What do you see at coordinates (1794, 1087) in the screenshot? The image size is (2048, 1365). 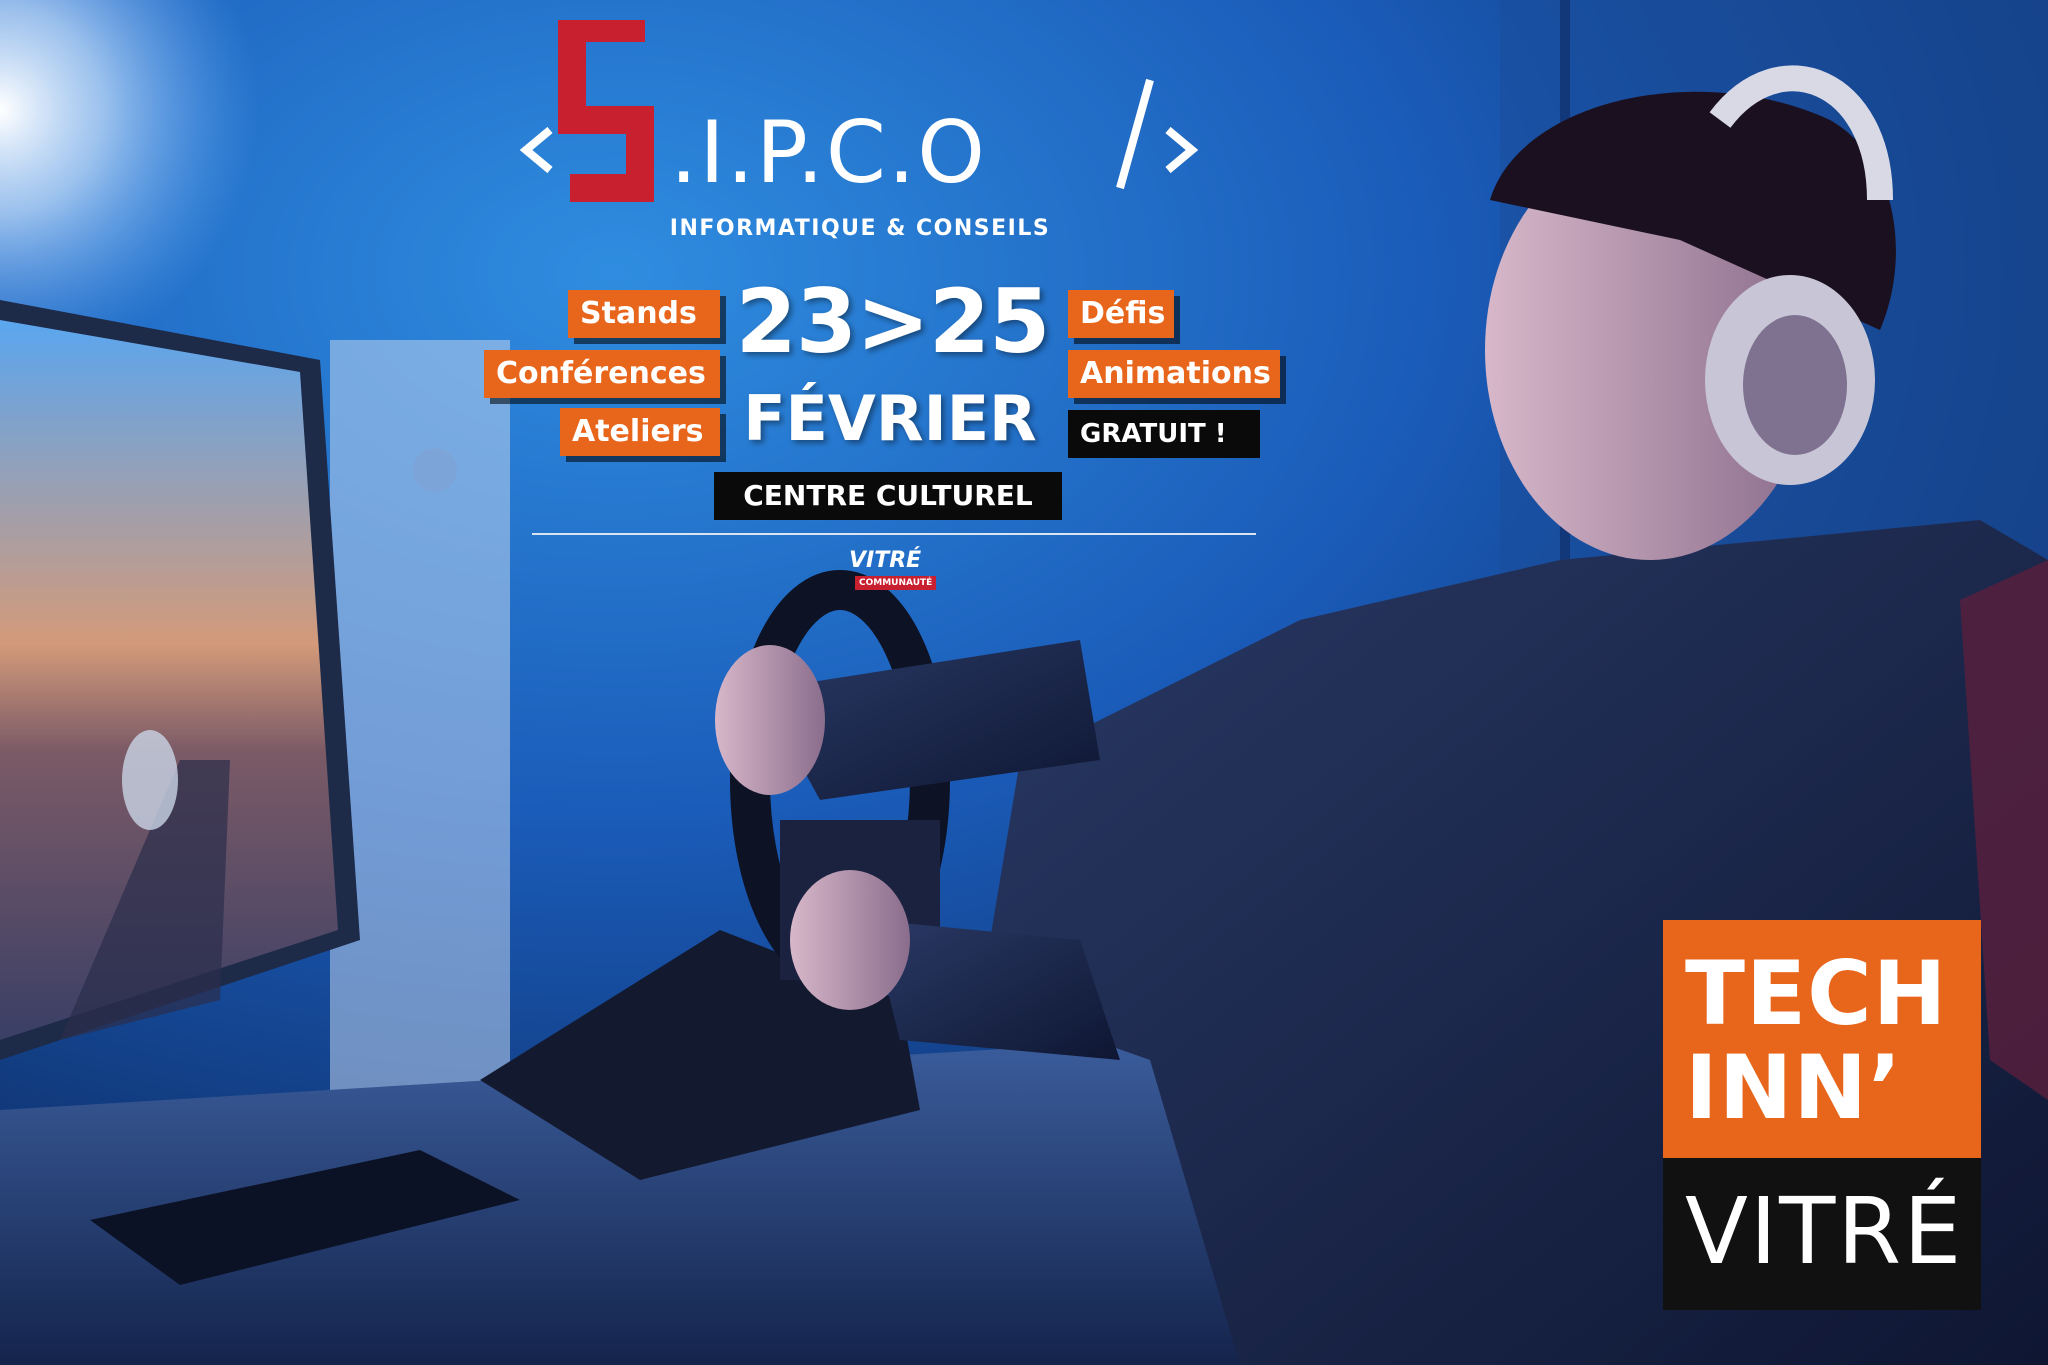 I see `badge-line2: INN’` at bounding box center [1794, 1087].